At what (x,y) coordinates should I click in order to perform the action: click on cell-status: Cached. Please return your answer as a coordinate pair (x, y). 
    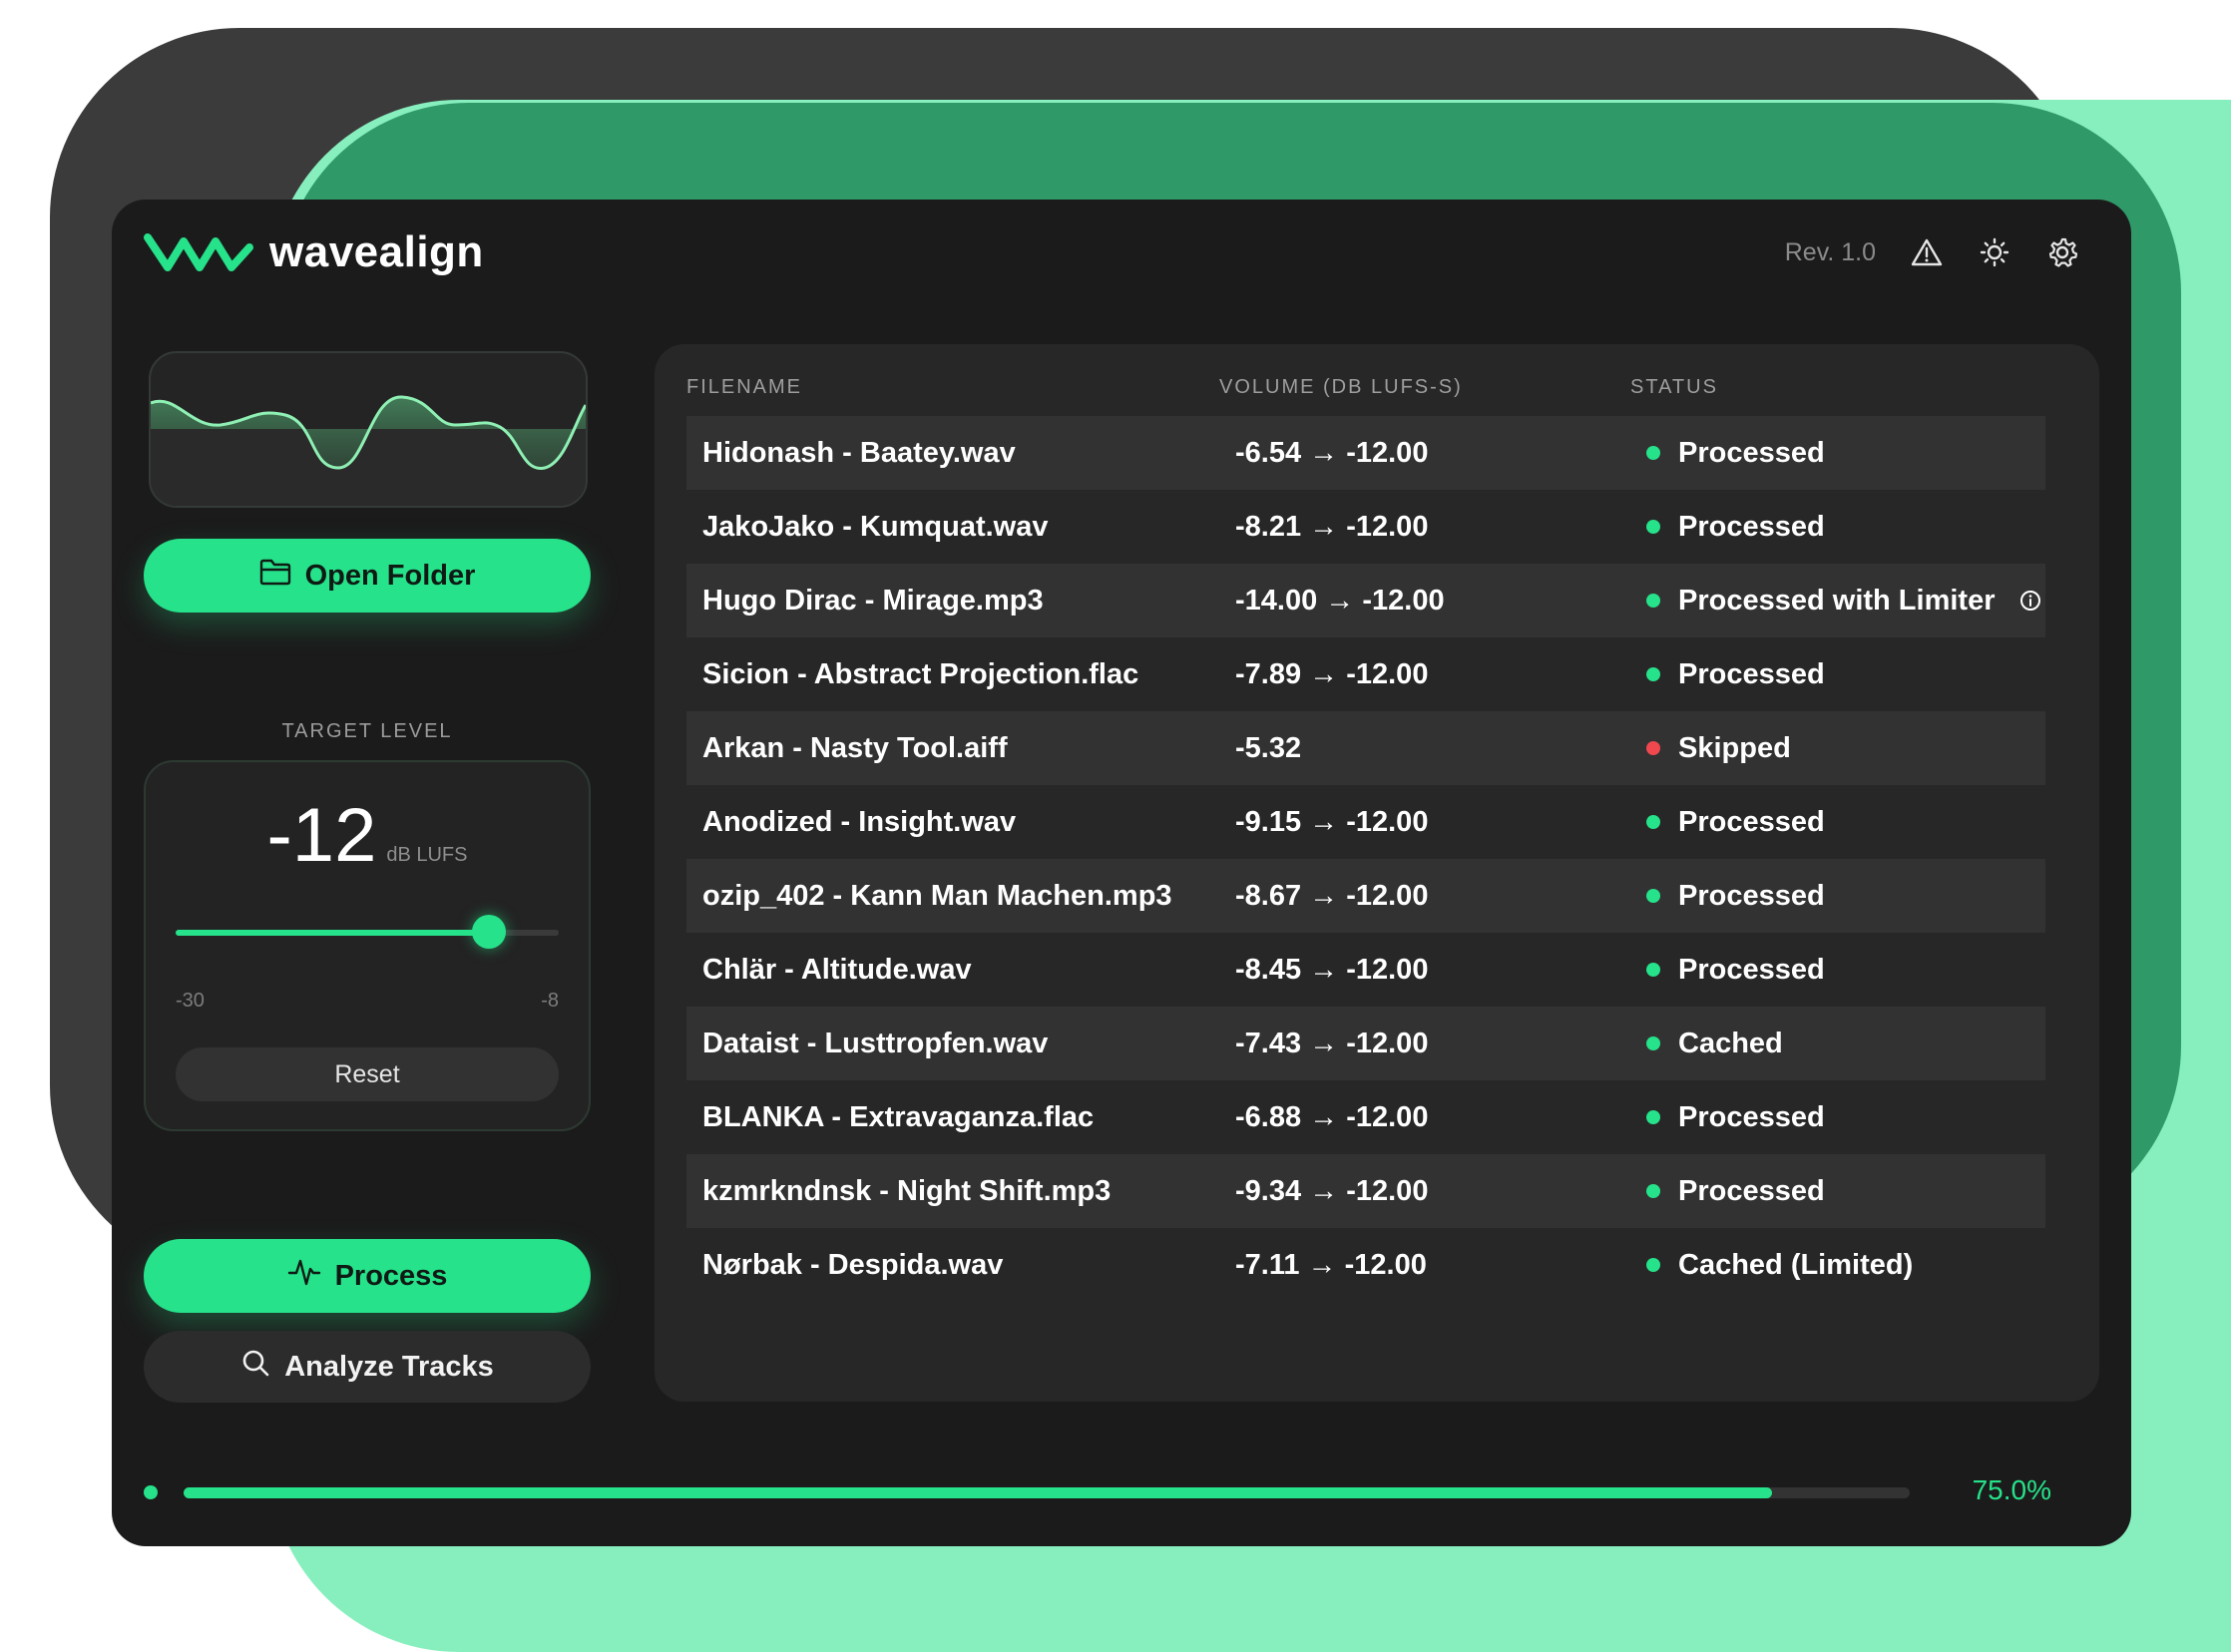
    Looking at the image, I should click on (1714, 1044).